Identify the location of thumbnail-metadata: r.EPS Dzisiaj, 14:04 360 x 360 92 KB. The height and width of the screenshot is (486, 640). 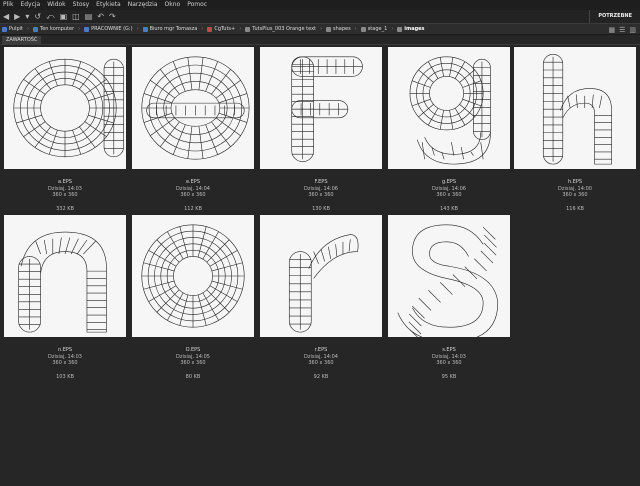
(321, 363).